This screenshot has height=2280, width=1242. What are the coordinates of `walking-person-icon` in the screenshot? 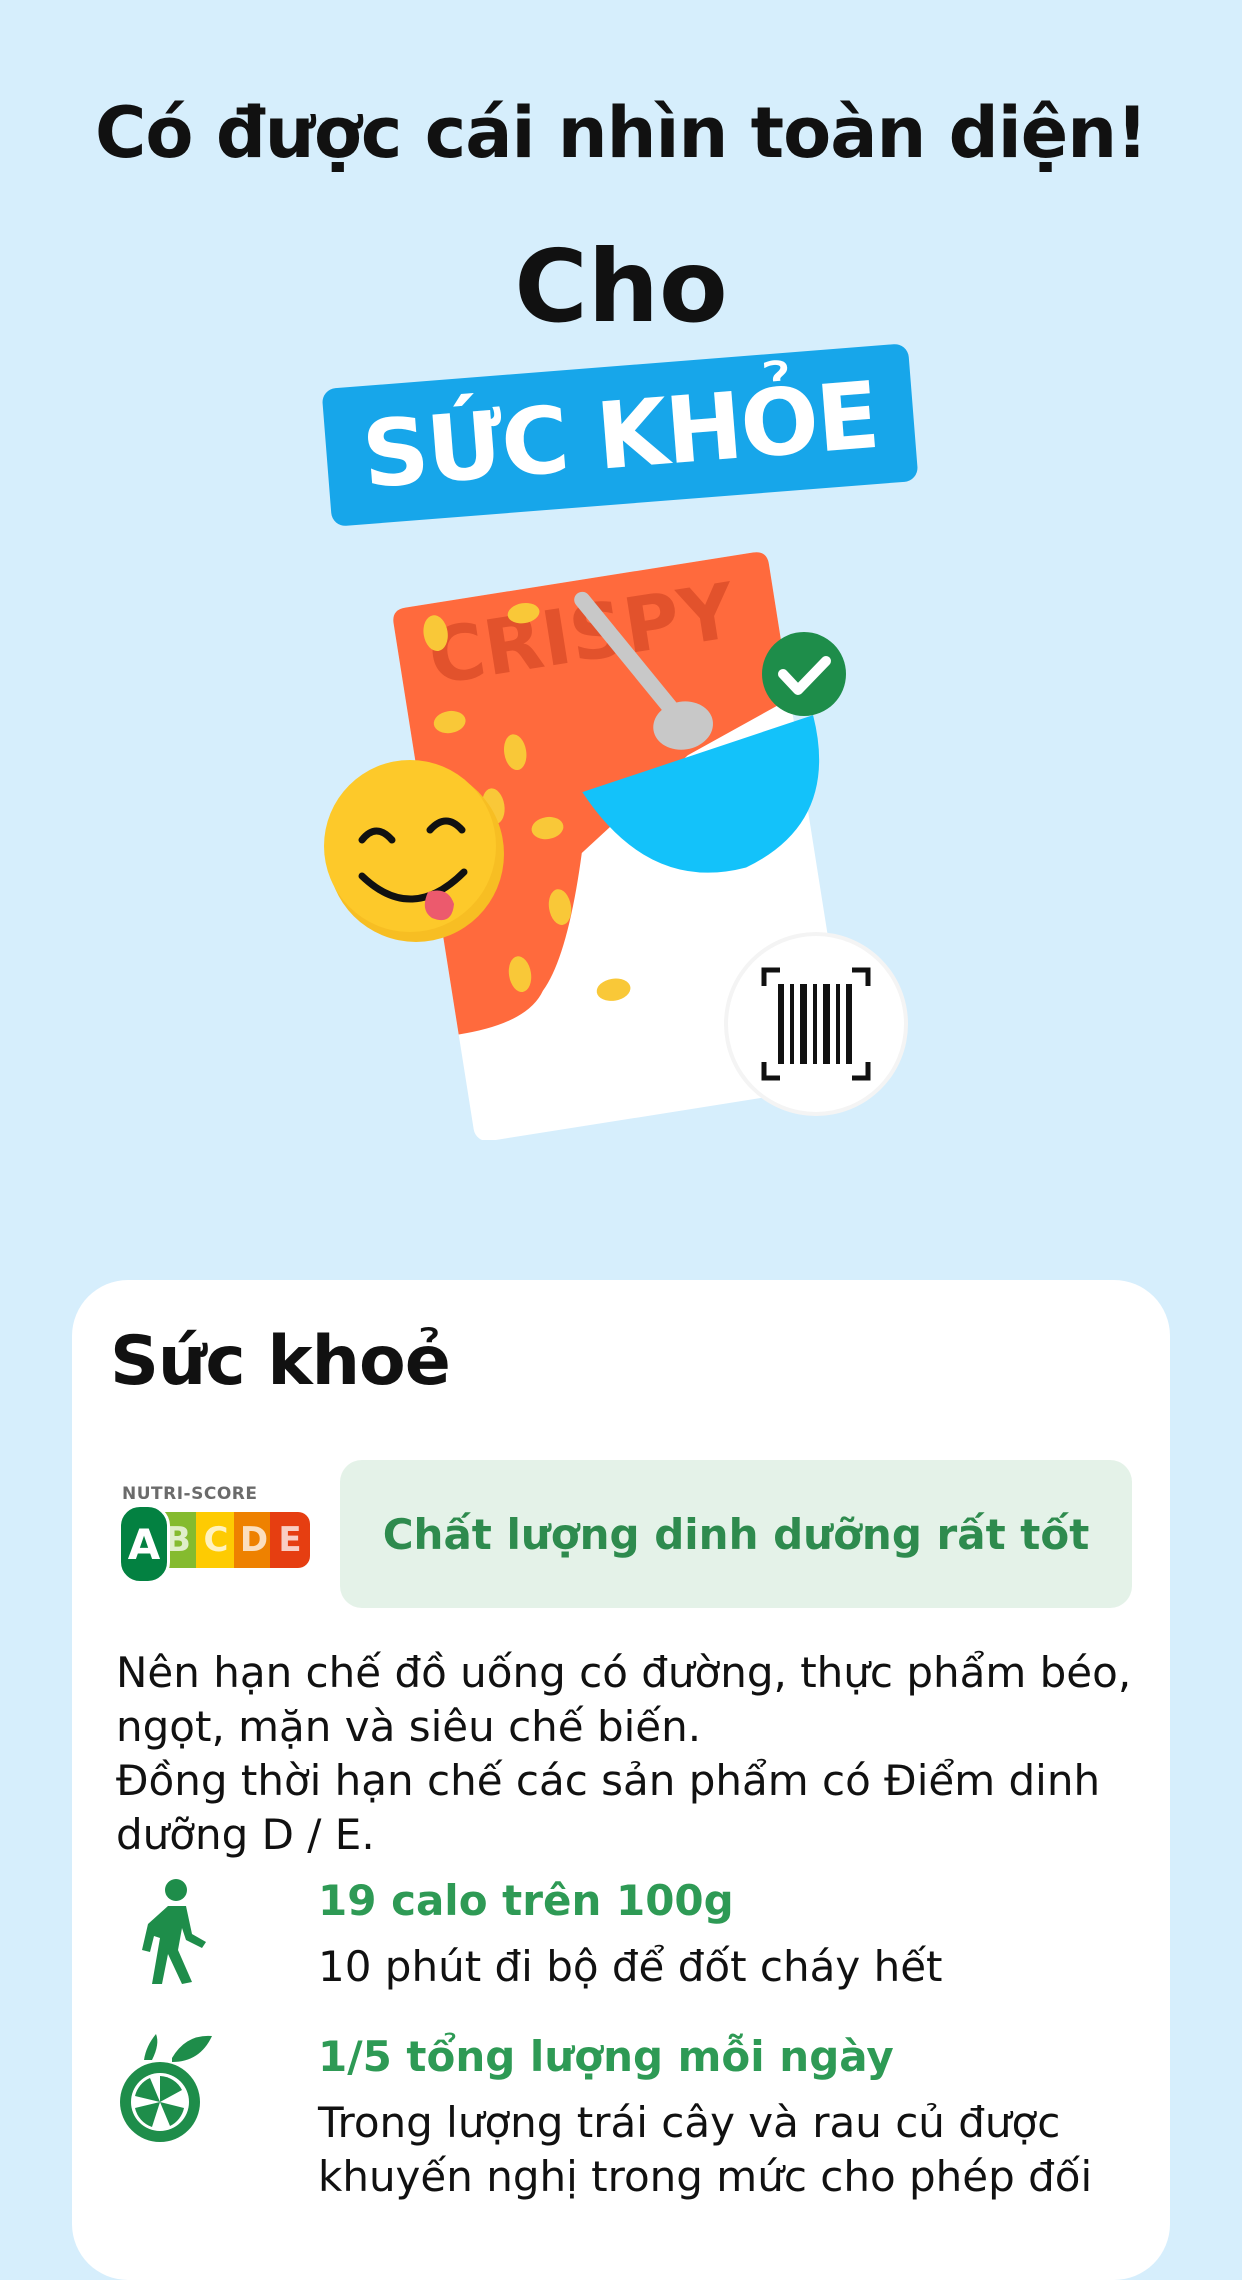 It's located at (174, 1931).